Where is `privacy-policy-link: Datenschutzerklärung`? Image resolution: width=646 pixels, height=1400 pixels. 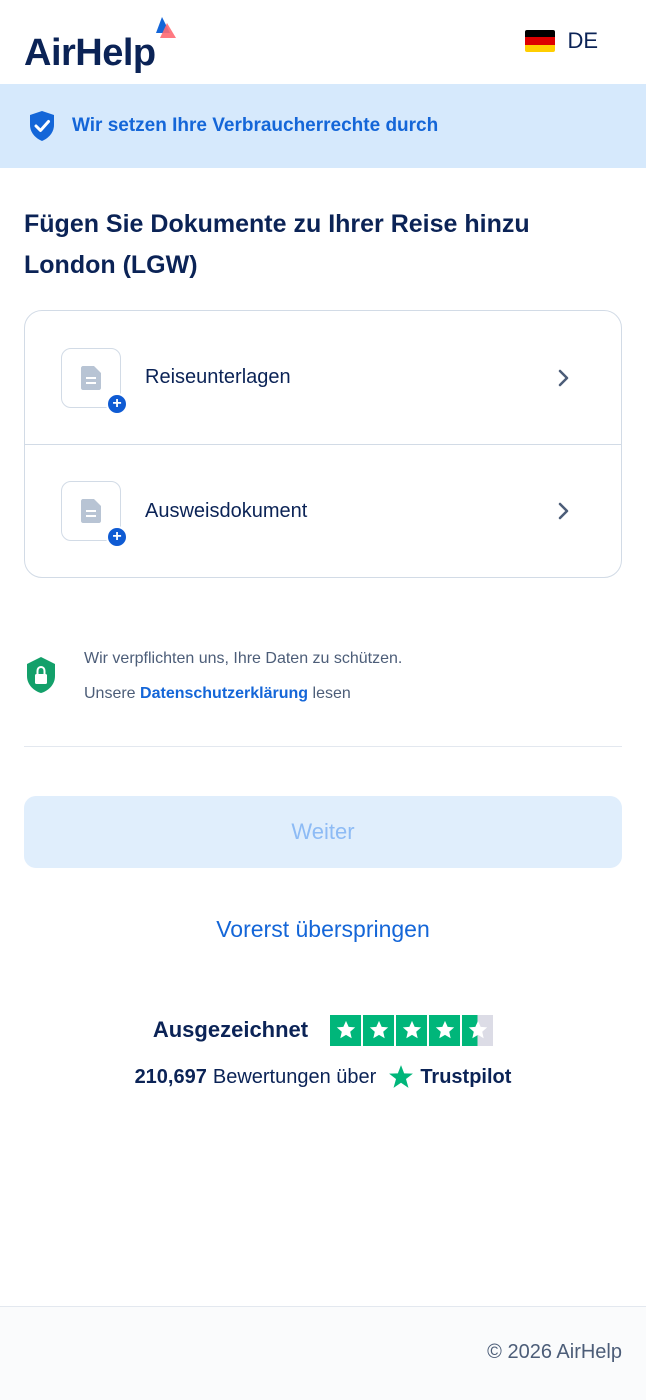 privacy-policy-link: Datenschutzerklärung is located at coordinates (224, 693).